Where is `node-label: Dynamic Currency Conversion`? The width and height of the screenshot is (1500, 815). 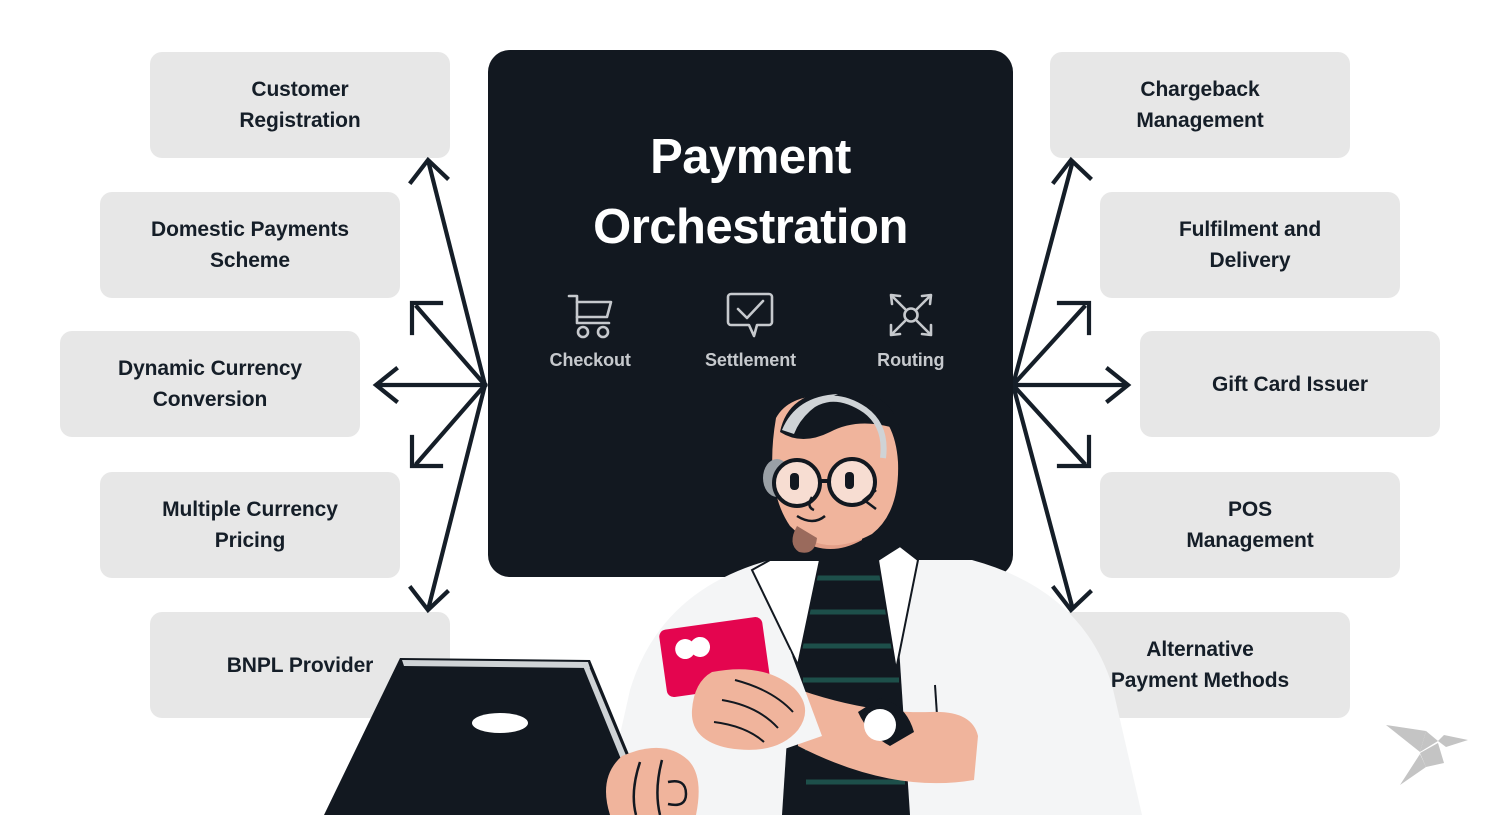 node-label: Dynamic Currency Conversion is located at coordinates (210, 384).